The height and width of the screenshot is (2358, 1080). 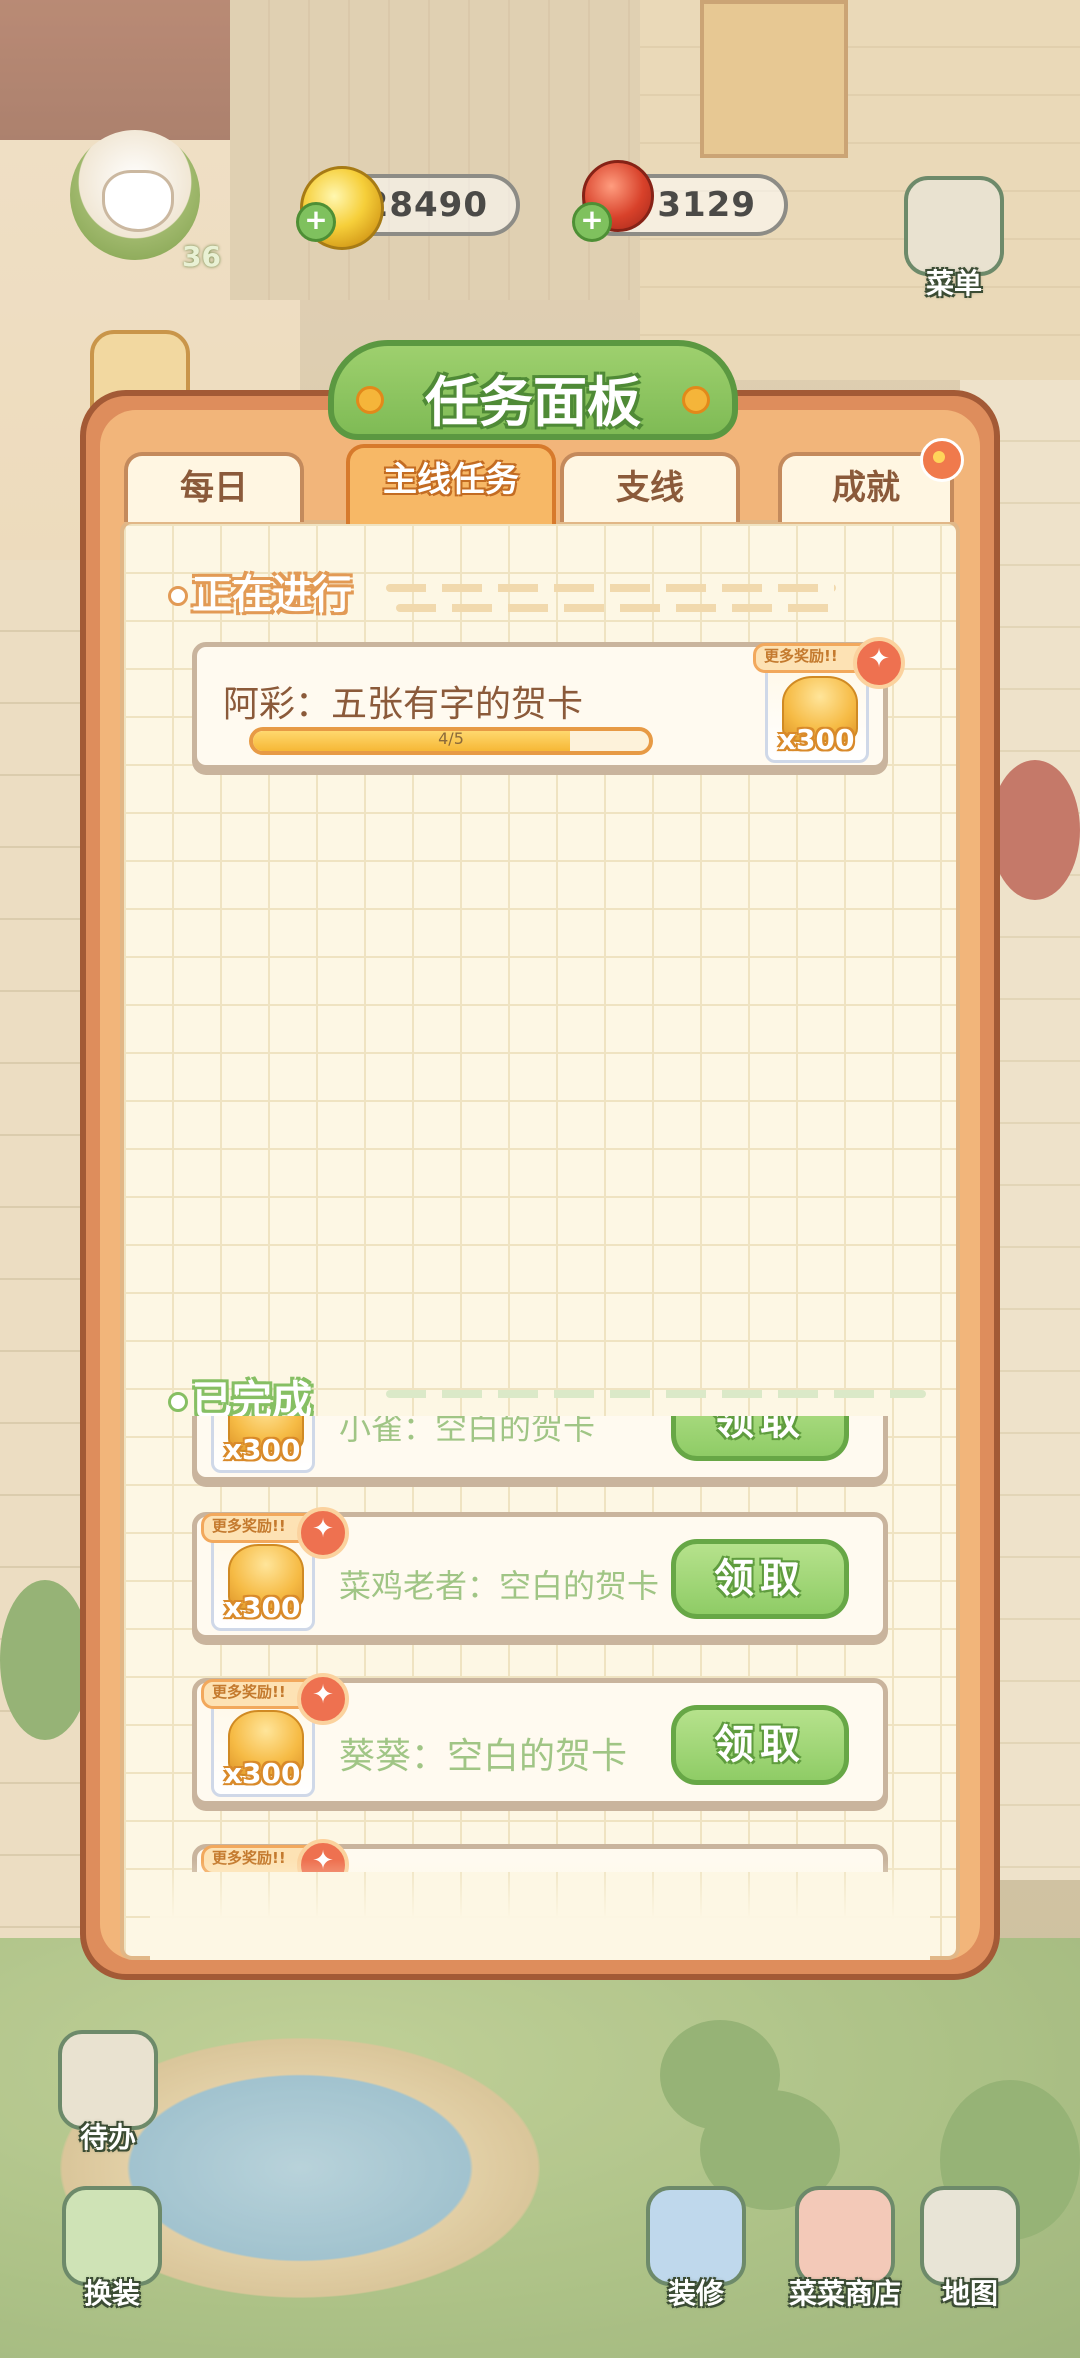 I want to click on progress-text: 4/5, so click(x=451, y=738).